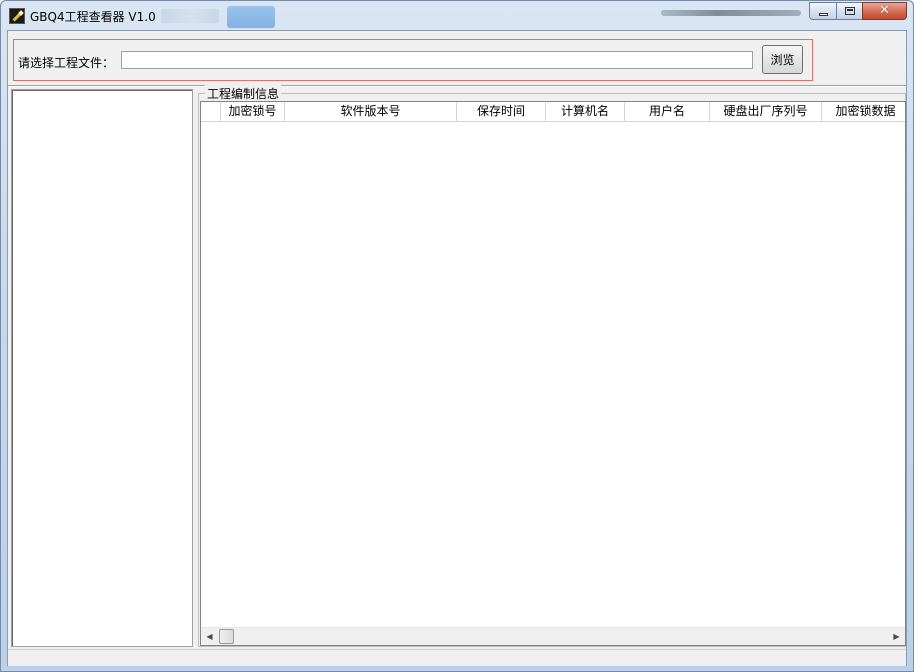  What do you see at coordinates (226, 636) in the screenshot?
I see `scrollbar-thumb` at bounding box center [226, 636].